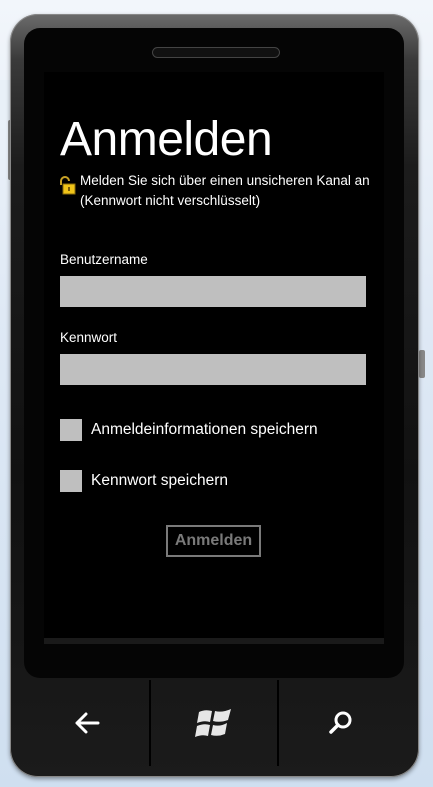 This screenshot has width=433, height=787. Describe the element at coordinates (71, 481) in the screenshot. I see `remember-password-checkbox` at that location.